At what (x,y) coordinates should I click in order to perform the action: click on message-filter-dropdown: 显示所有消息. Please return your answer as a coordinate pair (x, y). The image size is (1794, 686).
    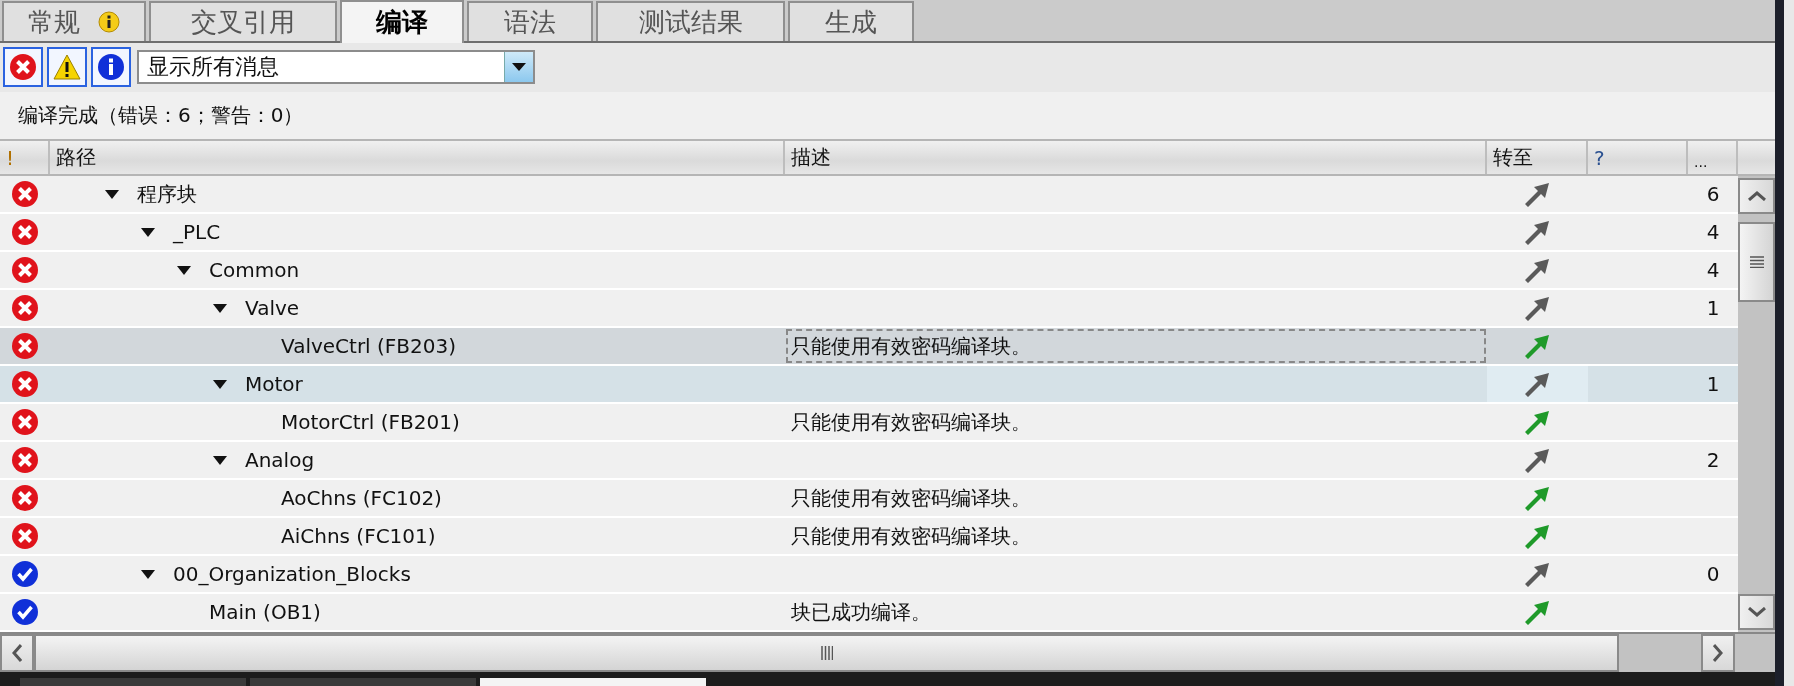
    Looking at the image, I should click on (336, 67).